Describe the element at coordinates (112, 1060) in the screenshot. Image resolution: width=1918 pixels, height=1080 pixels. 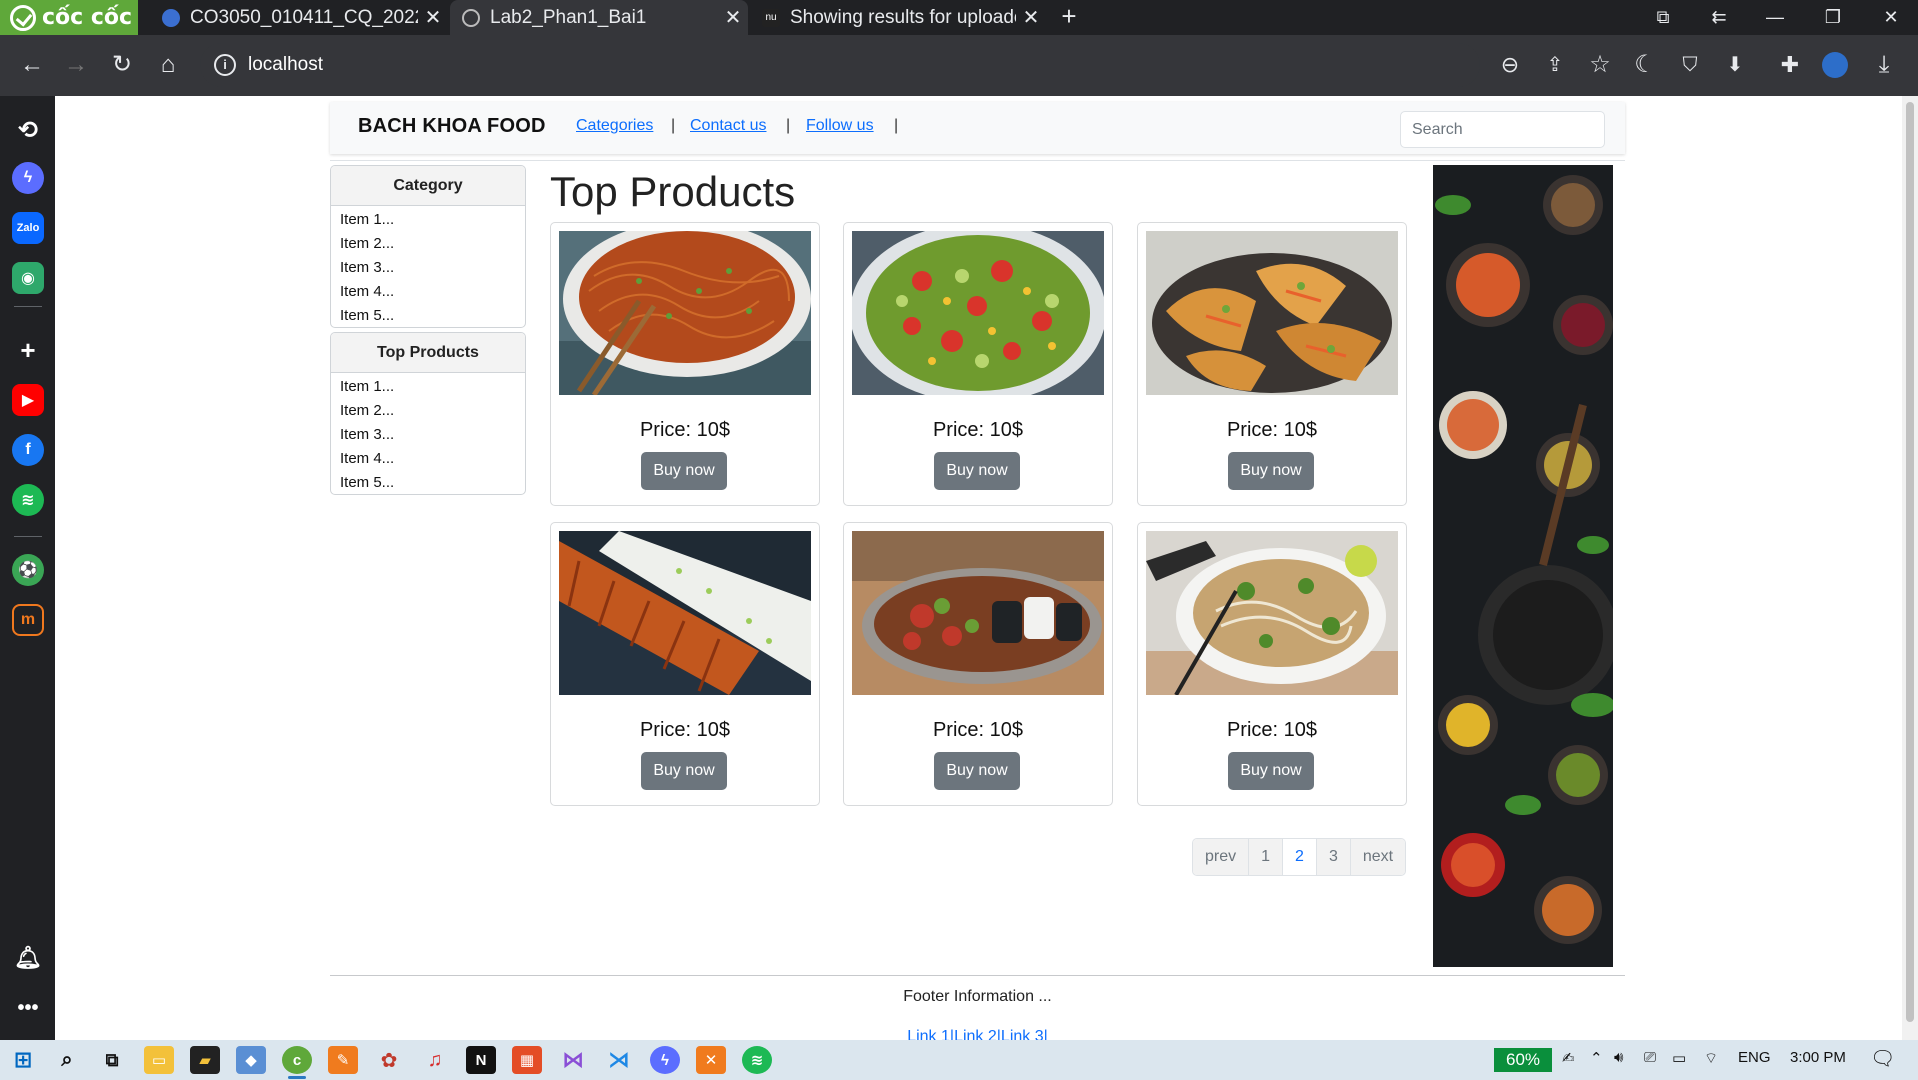
I see `task-view-icon: ⧉` at that location.